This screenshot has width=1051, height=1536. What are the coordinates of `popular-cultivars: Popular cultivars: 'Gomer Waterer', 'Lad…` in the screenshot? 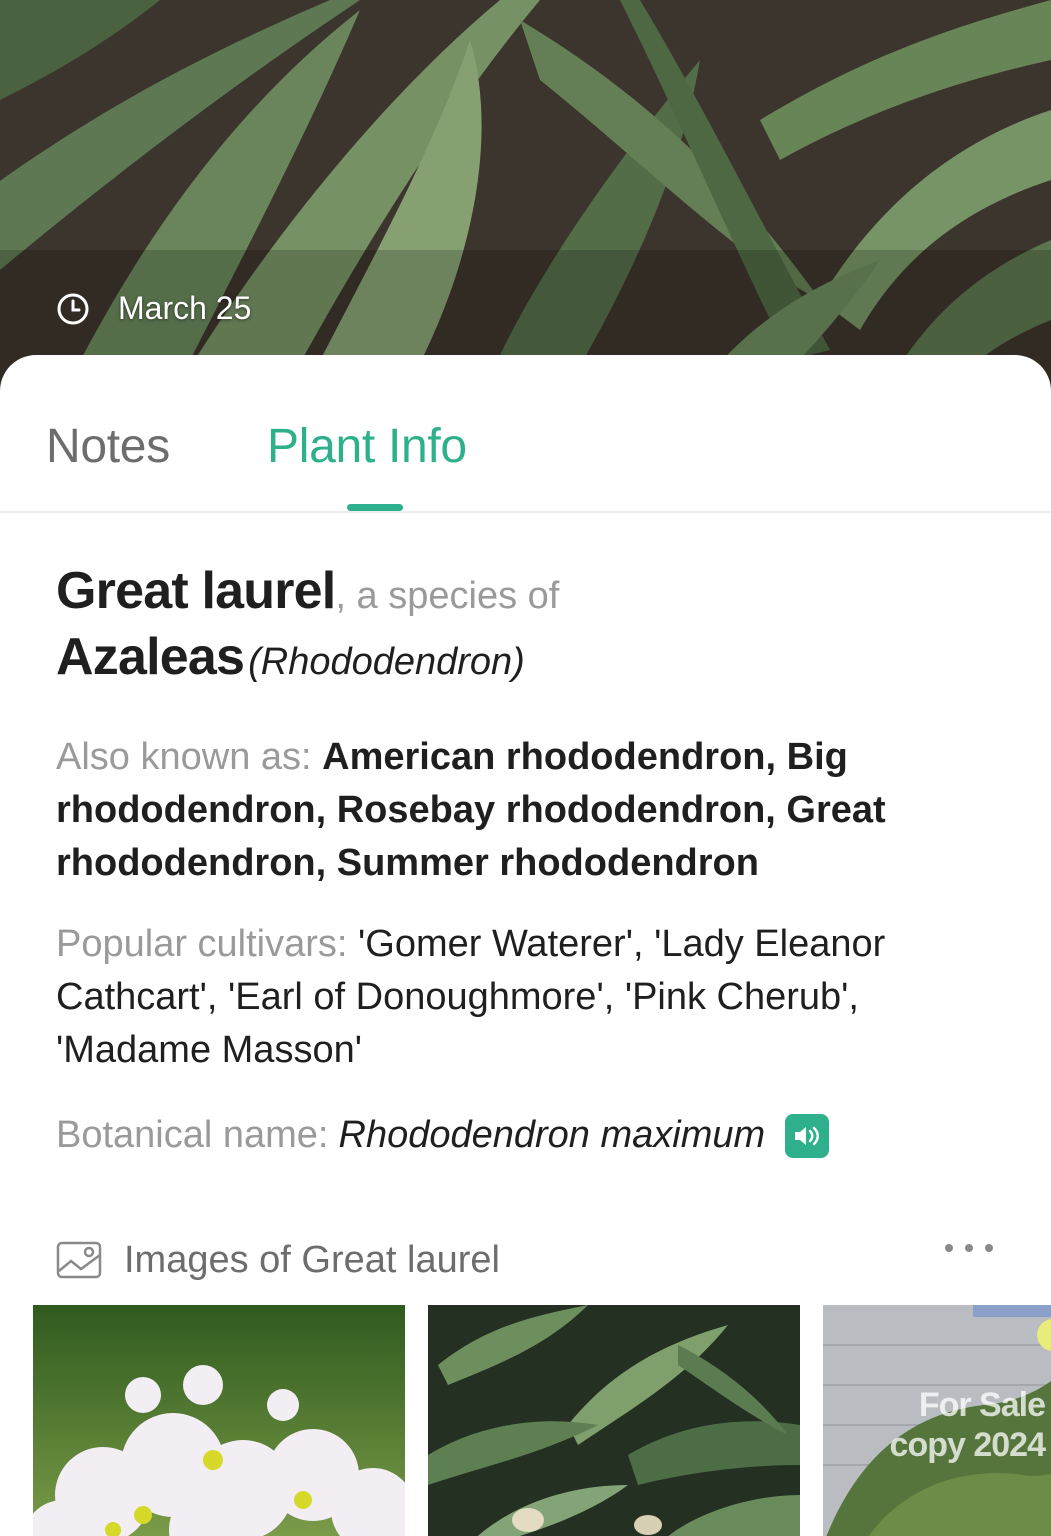 It's located at (506, 997).